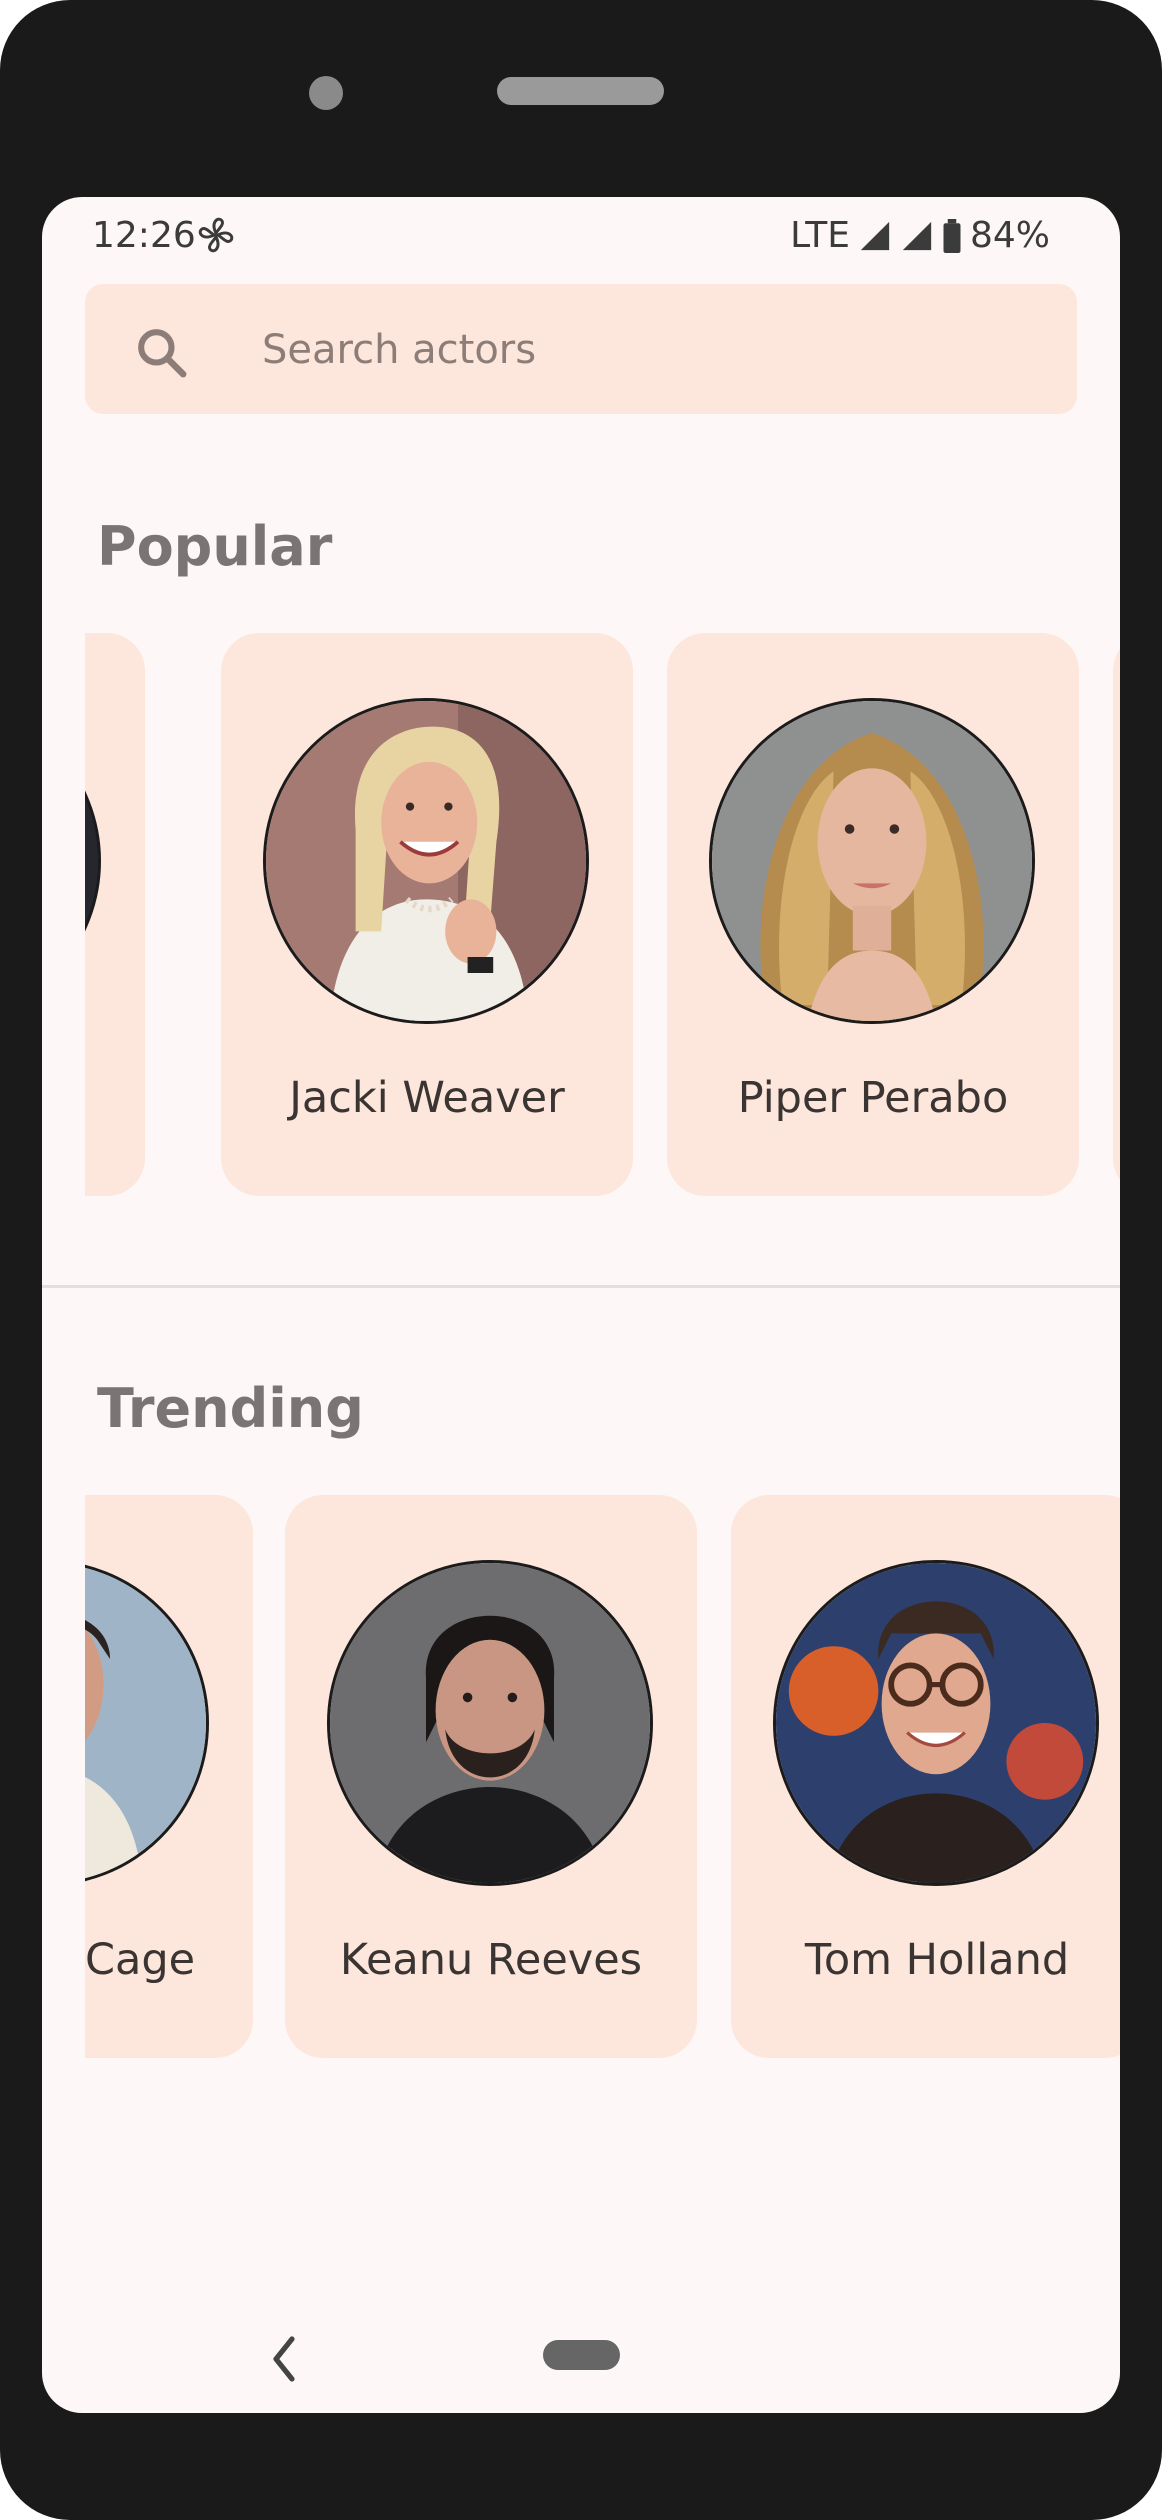 The image size is (1162, 2520). I want to click on fan-icon, so click(216, 235).